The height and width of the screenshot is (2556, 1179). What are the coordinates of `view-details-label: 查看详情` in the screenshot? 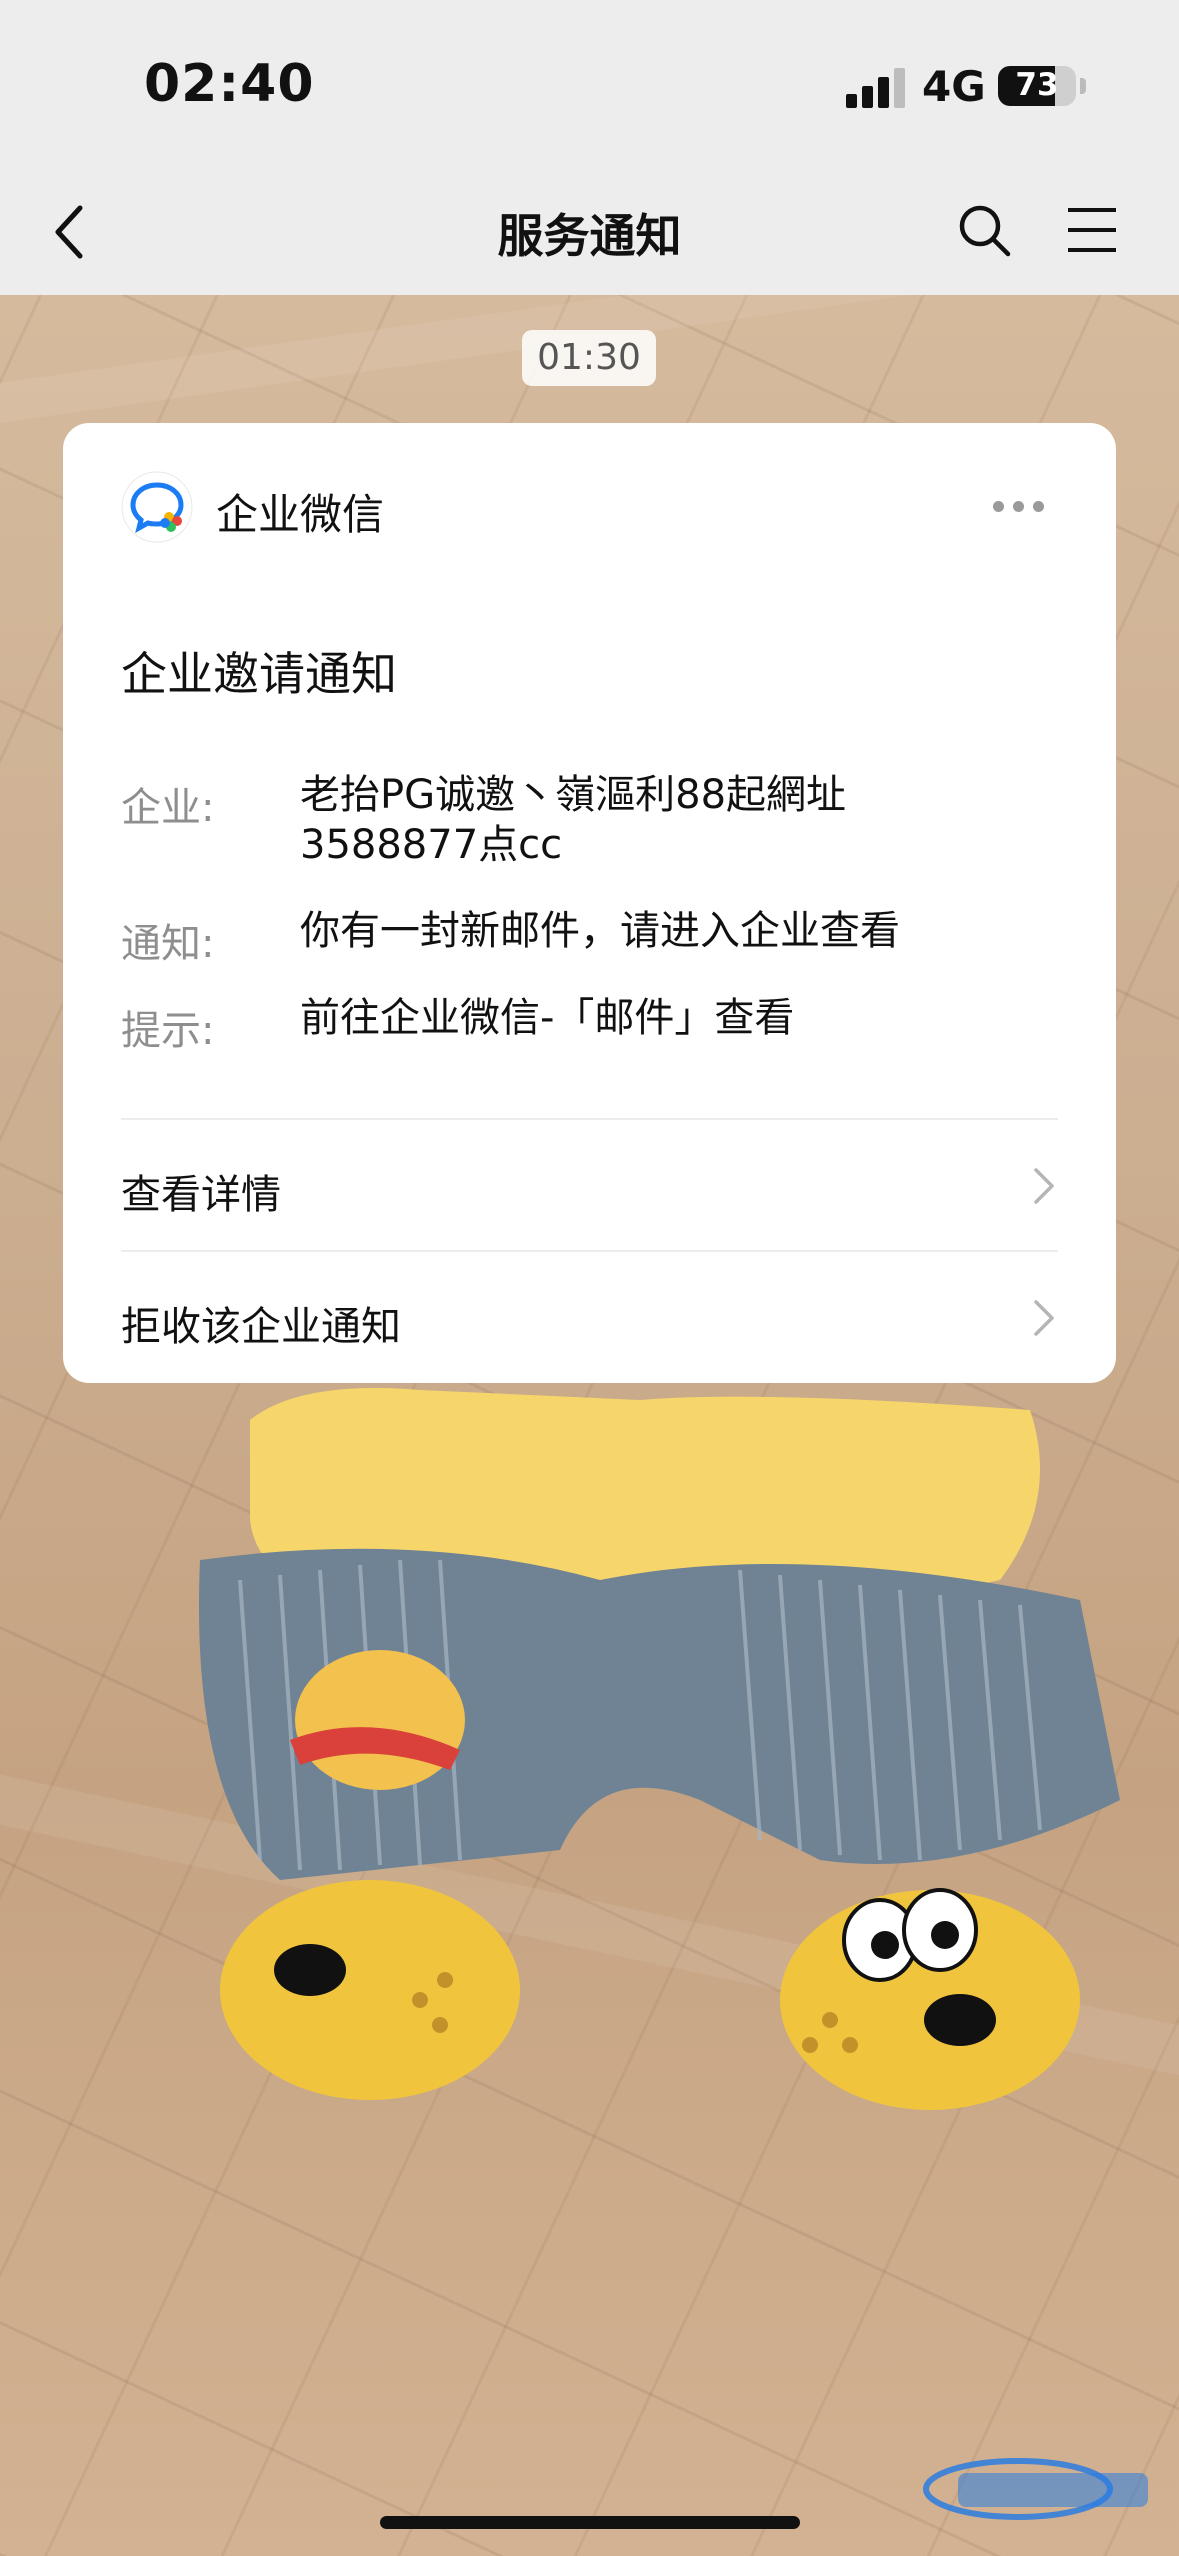 It's located at (201, 1195).